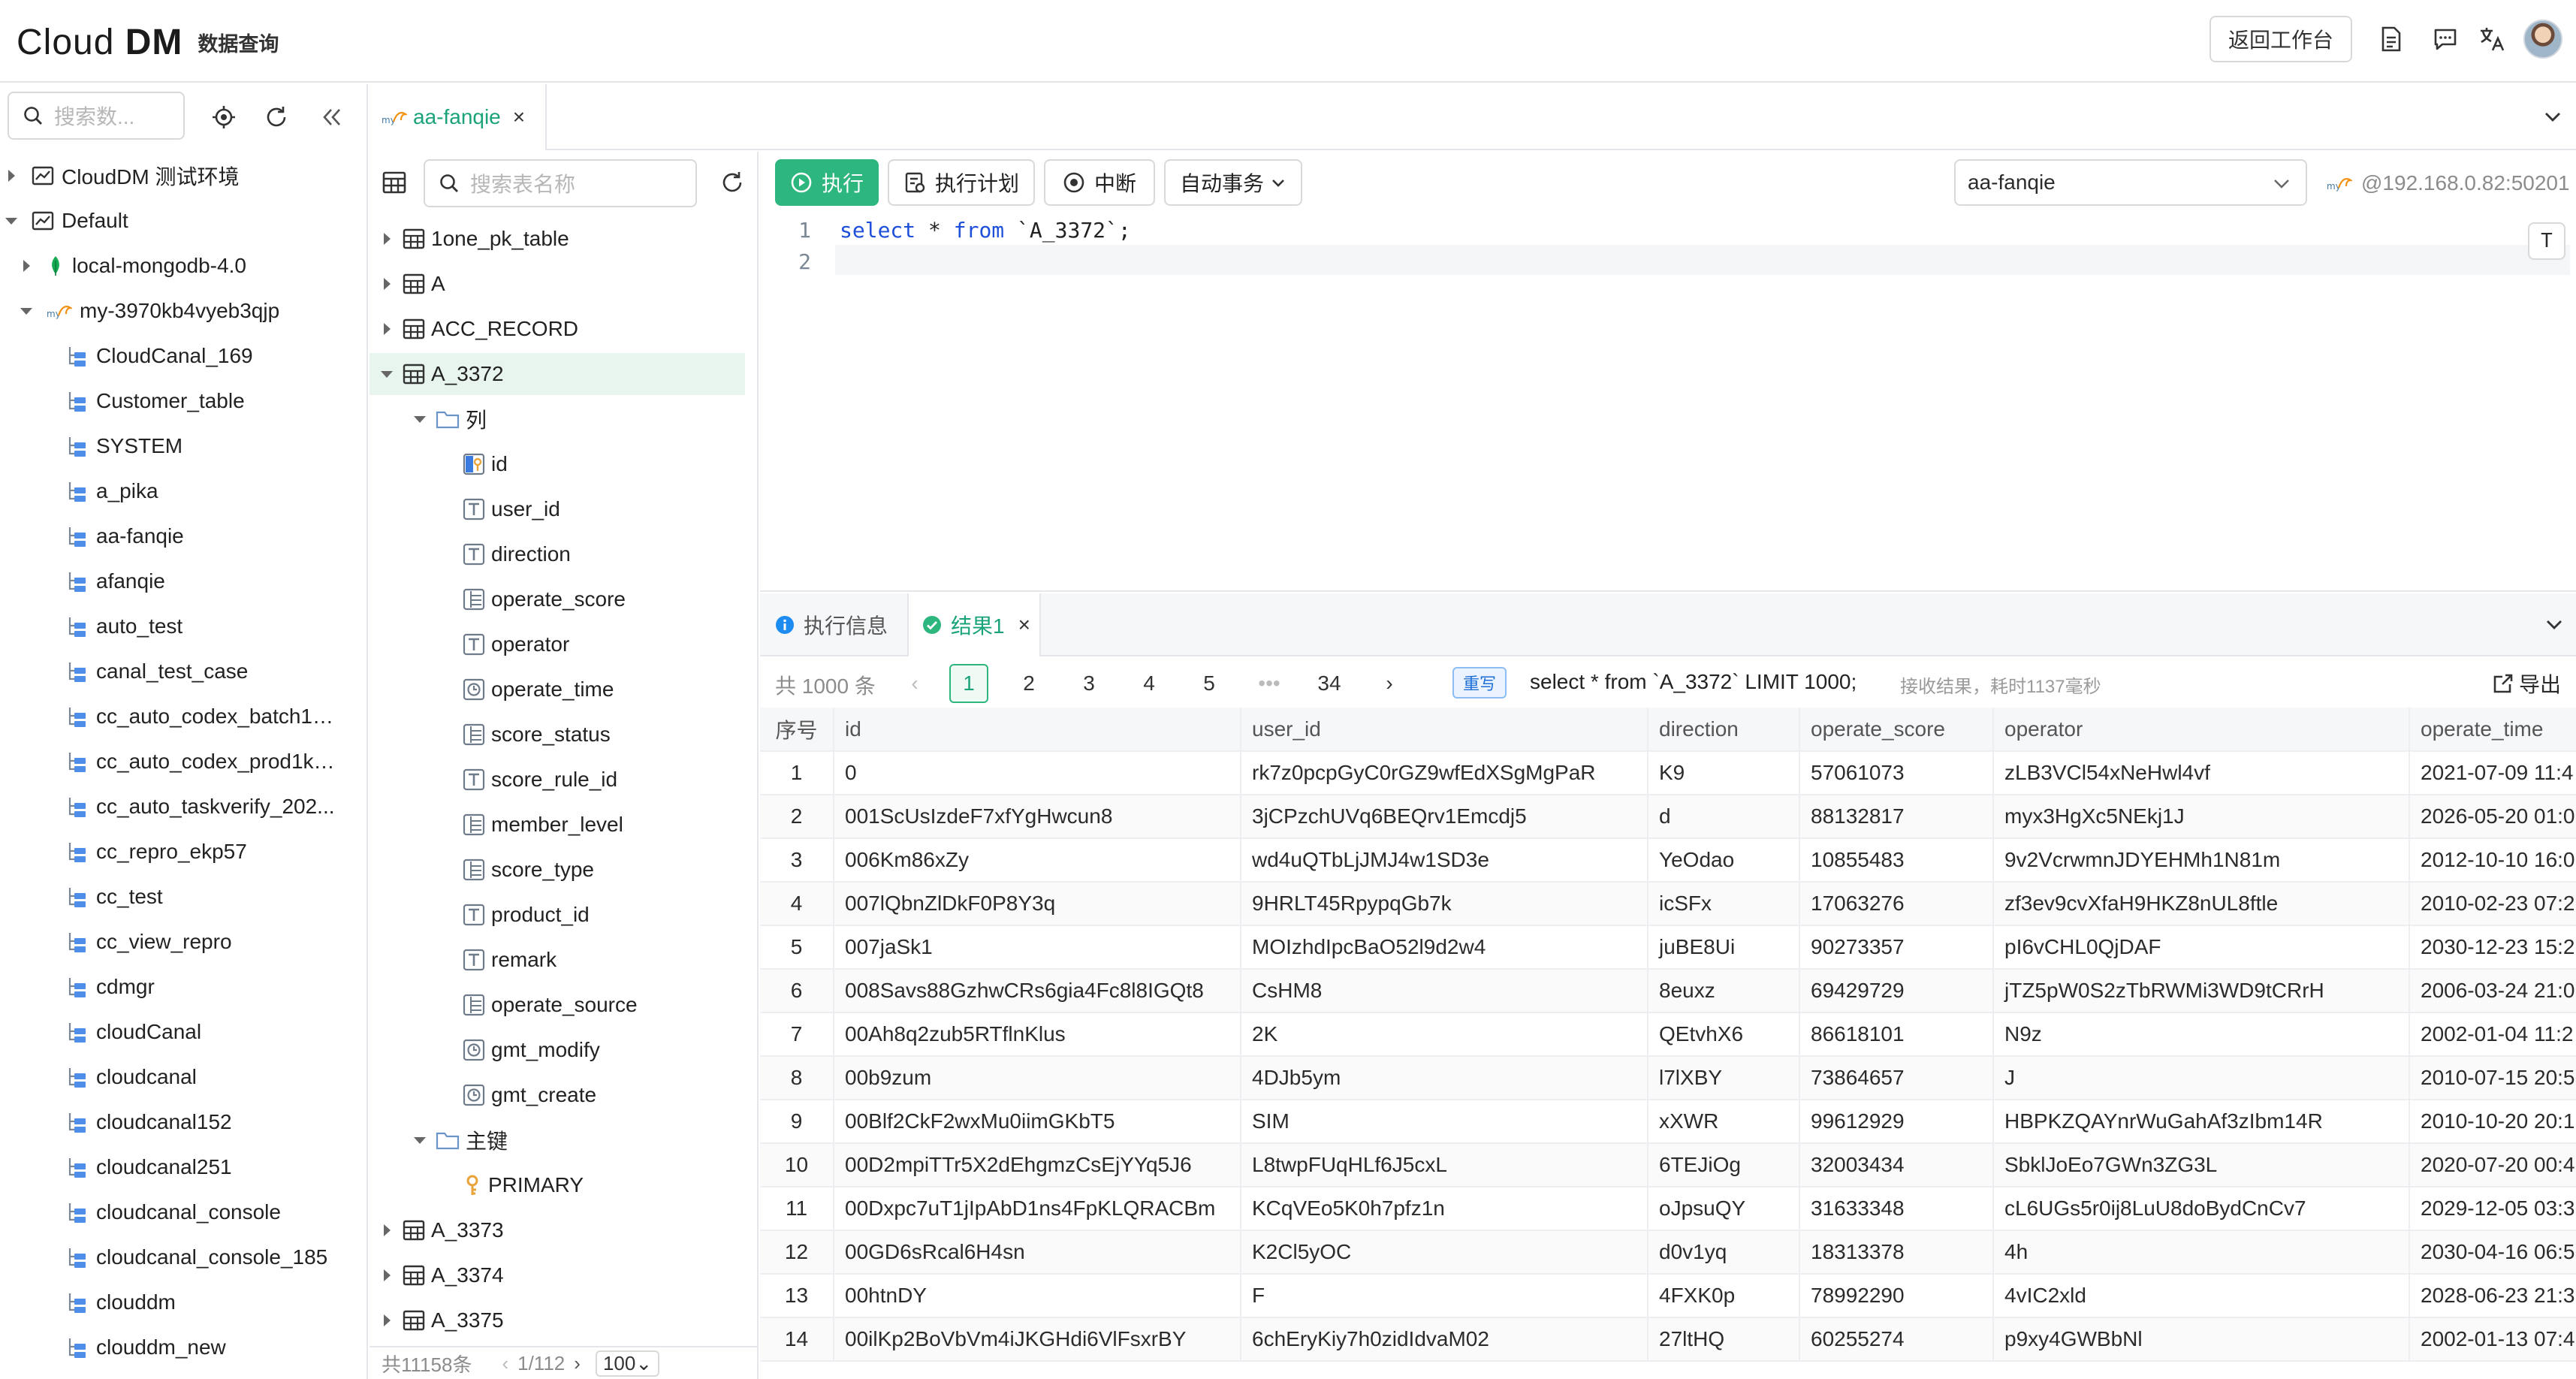 Image resolution: width=2576 pixels, height=1379 pixels. I want to click on transaction-mode-dropdown: 自动事务, so click(1233, 182).